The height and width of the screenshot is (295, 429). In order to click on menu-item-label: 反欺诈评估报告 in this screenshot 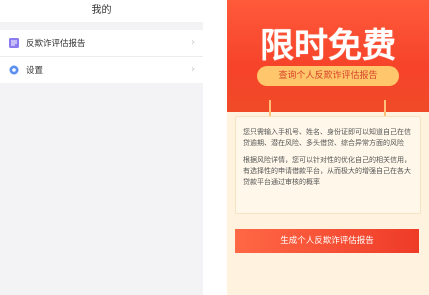, I will do `click(56, 44)`.